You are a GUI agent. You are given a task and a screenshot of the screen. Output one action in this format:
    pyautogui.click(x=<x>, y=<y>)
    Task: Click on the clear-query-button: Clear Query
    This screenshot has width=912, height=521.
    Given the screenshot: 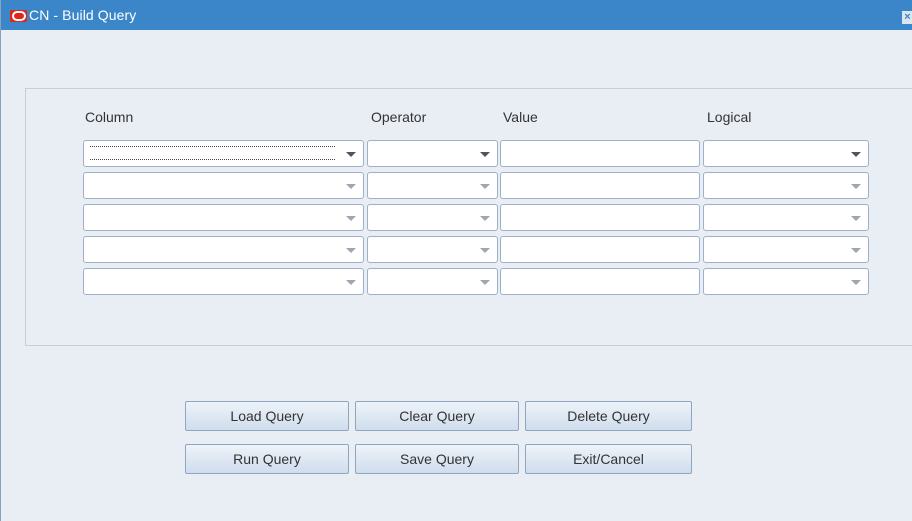 What is the action you would take?
    pyautogui.click(x=437, y=416)
    